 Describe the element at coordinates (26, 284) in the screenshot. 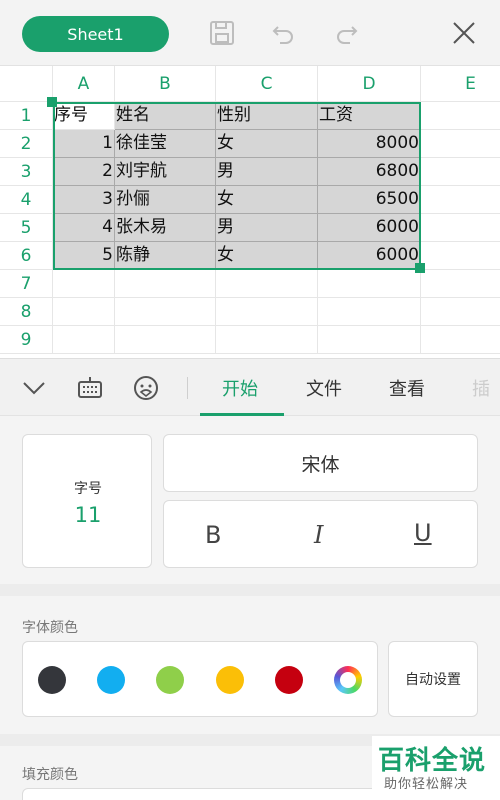

I see `row-header: 7` at that location.